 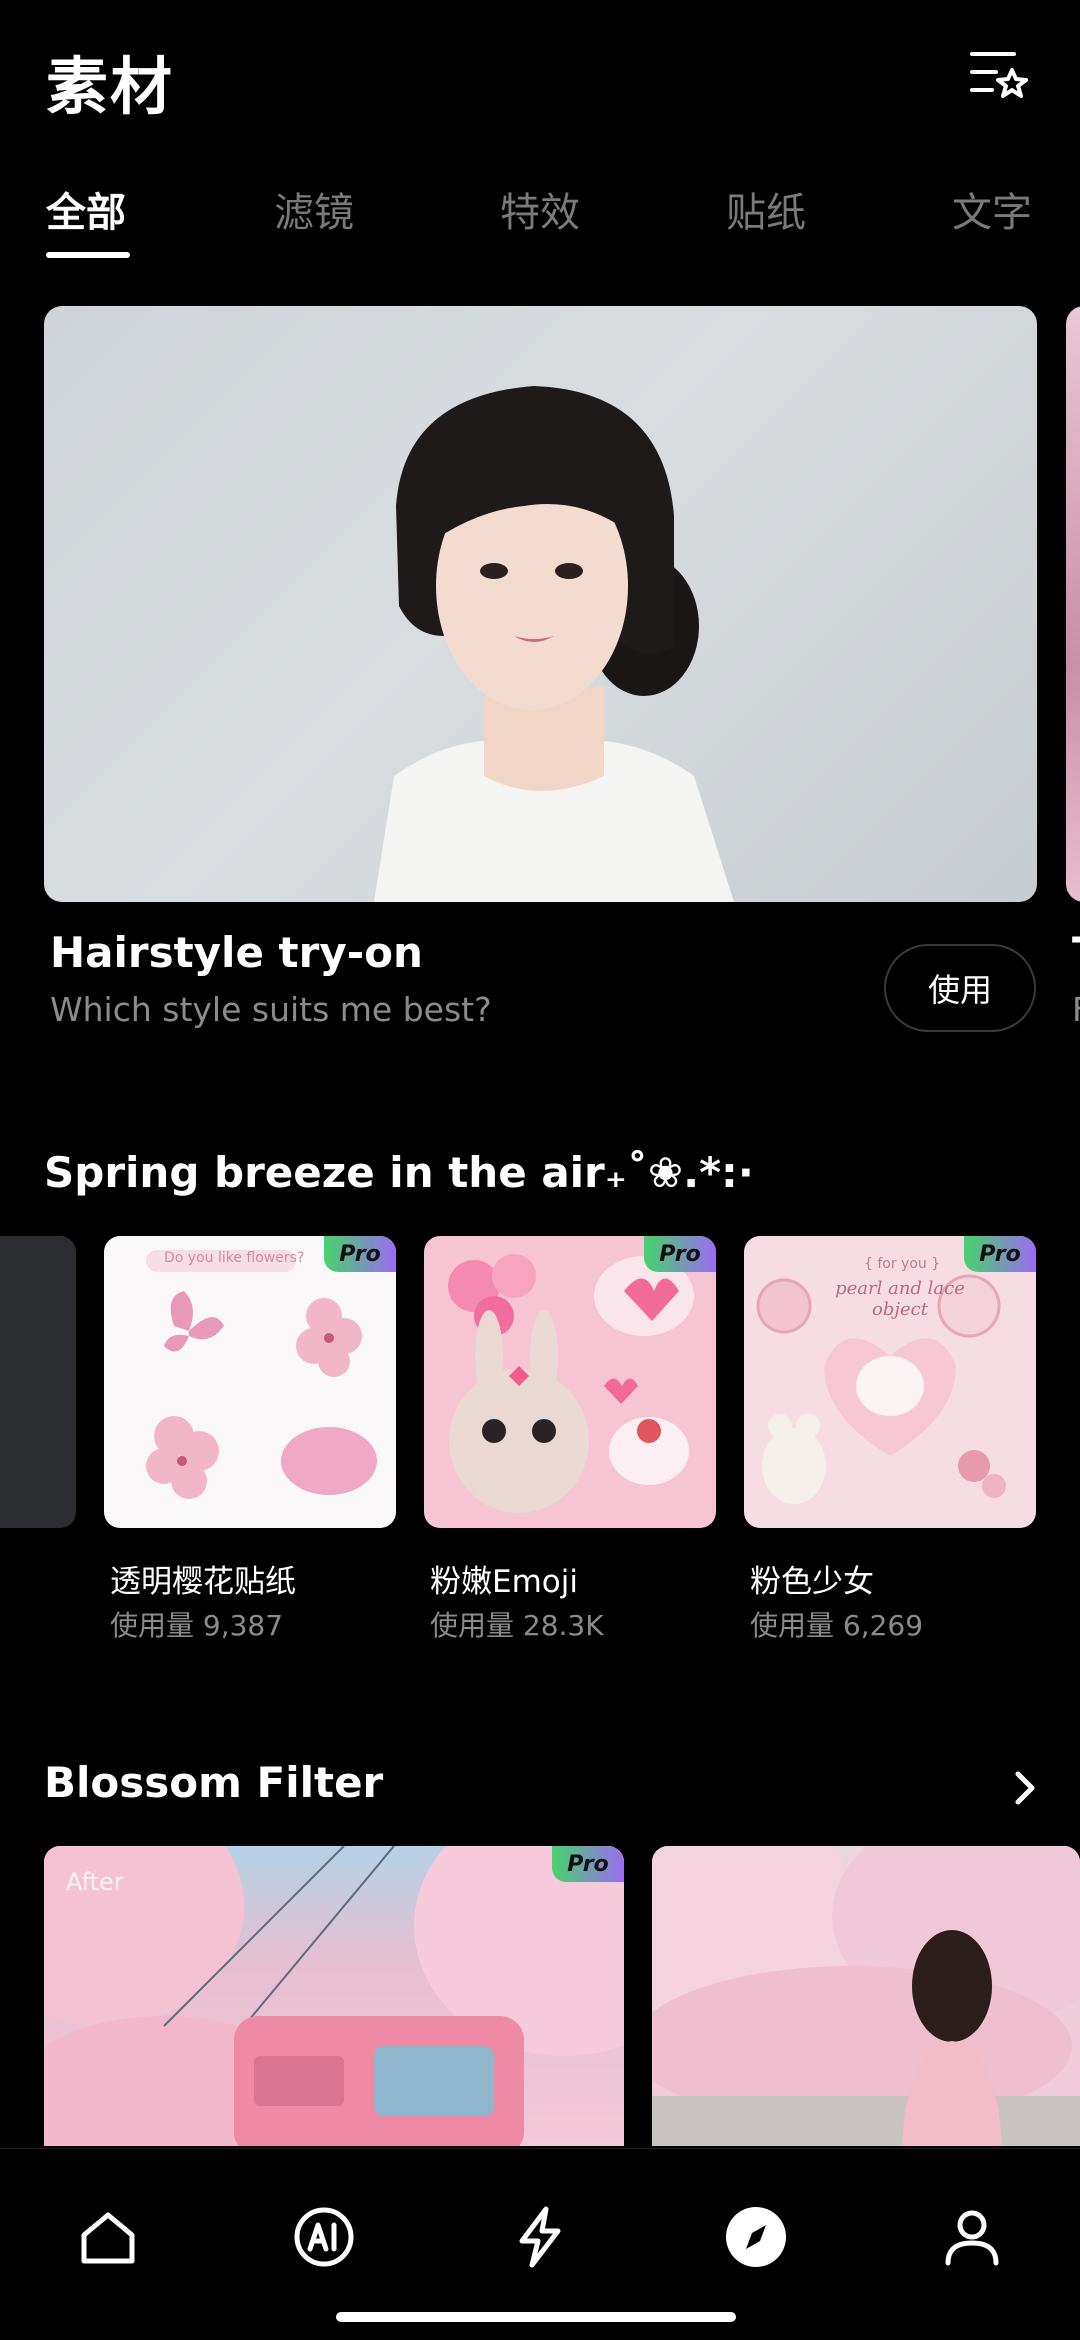 I want to click on ai-icon, so click(x=324, y=2237).